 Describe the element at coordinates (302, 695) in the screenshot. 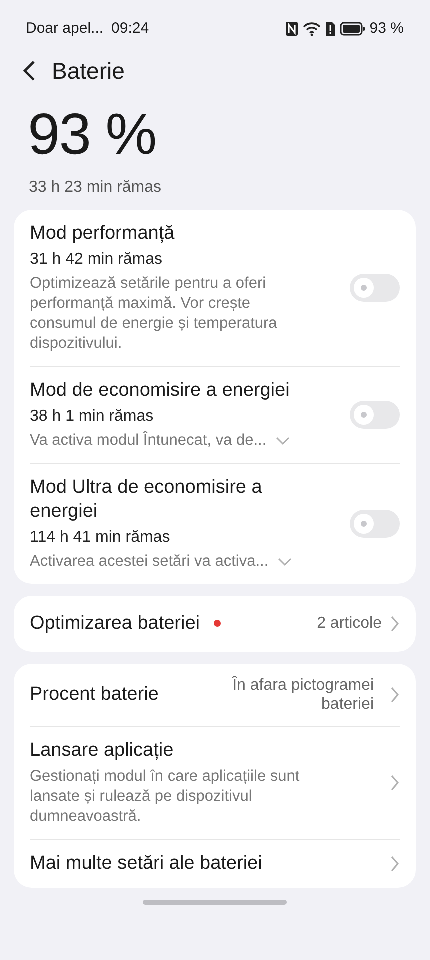

I see `item-value: În afara pictogramei bateriei` at that location.